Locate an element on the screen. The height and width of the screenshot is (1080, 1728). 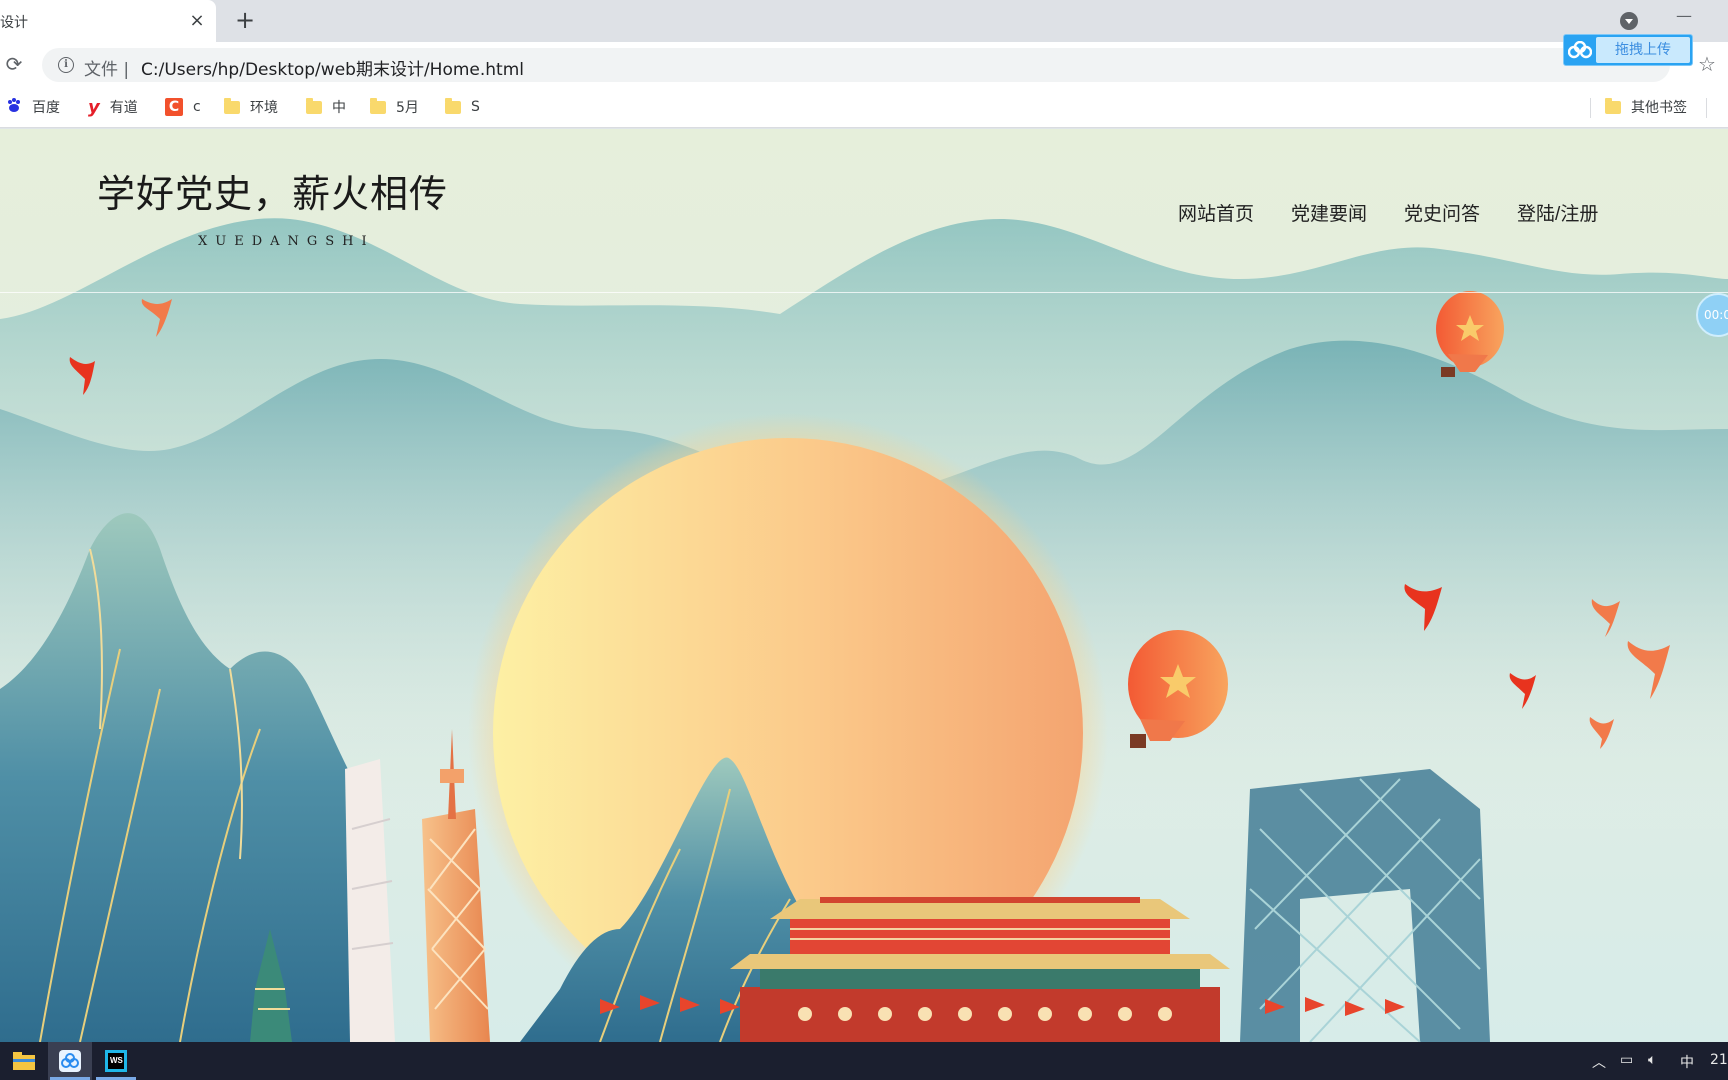
tab-strip: 设计 × + — is located at coordinates (864, 21).